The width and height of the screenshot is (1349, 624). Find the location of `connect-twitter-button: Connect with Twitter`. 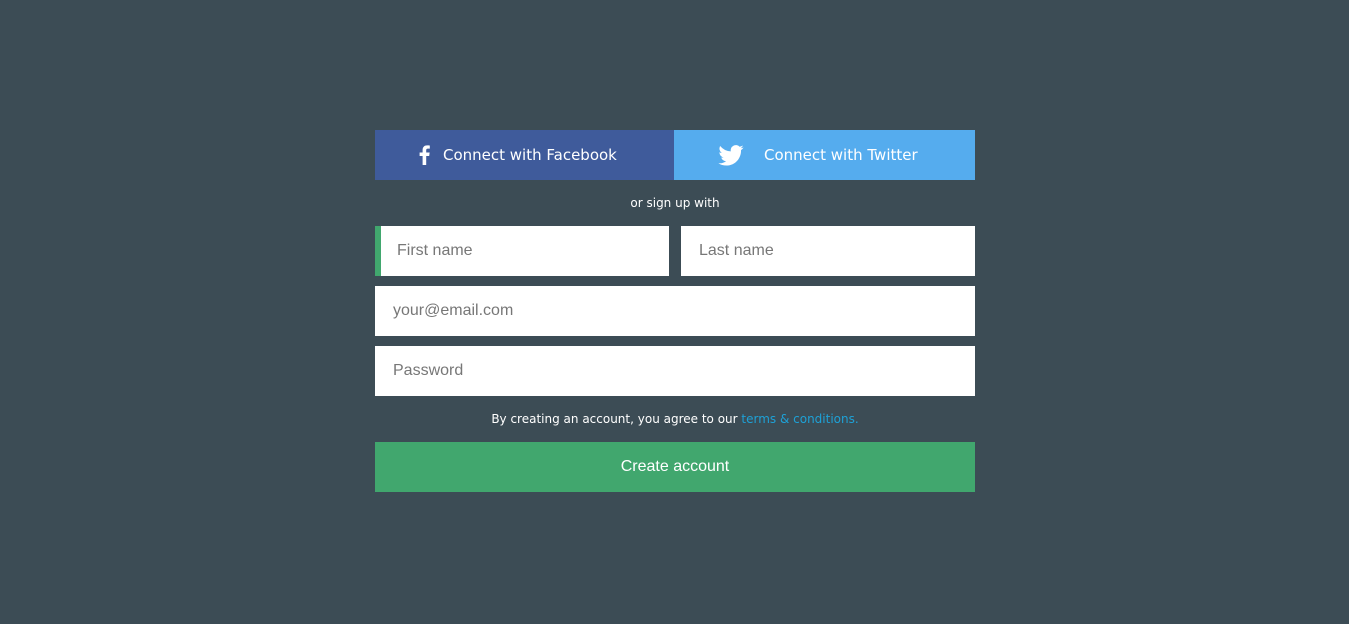

connect-twitter-button: Connect with Twitter is located at coordinates (824, 155).